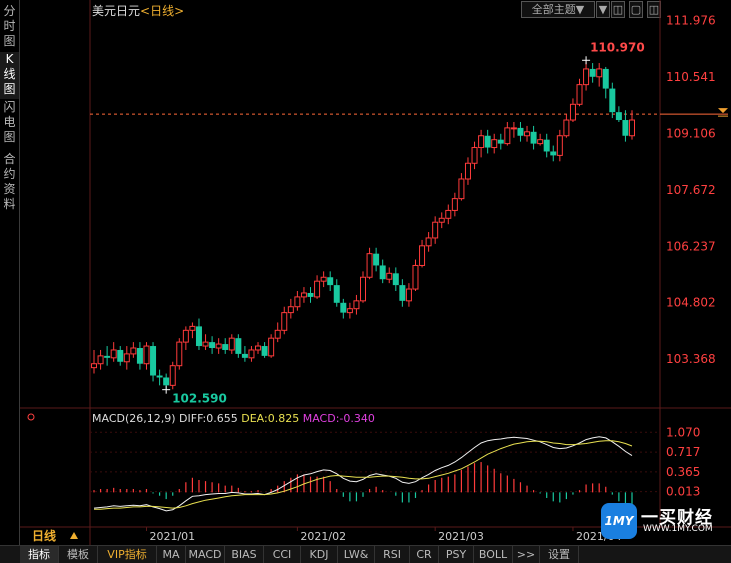  I want to click on macd-dea-line, so click(363, 475).